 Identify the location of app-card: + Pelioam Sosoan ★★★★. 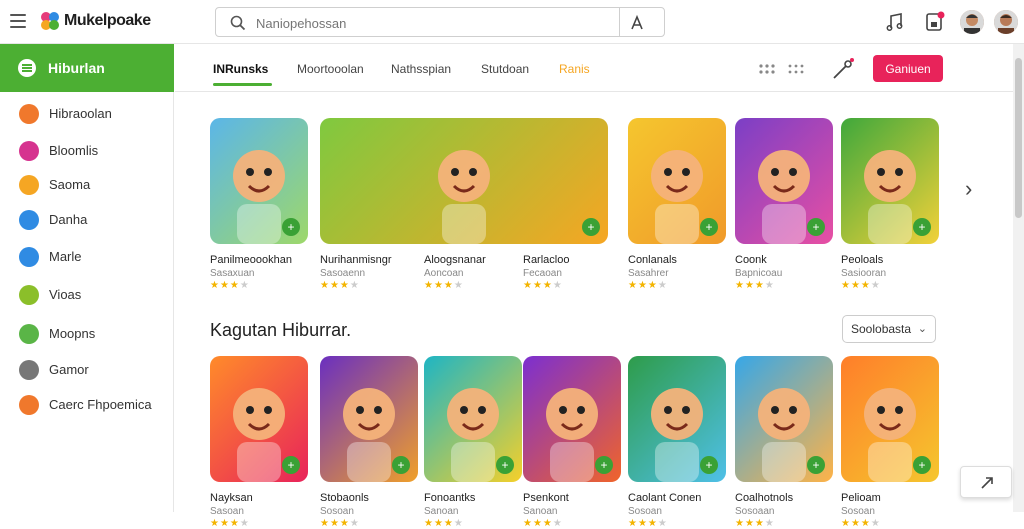
(890, 442).